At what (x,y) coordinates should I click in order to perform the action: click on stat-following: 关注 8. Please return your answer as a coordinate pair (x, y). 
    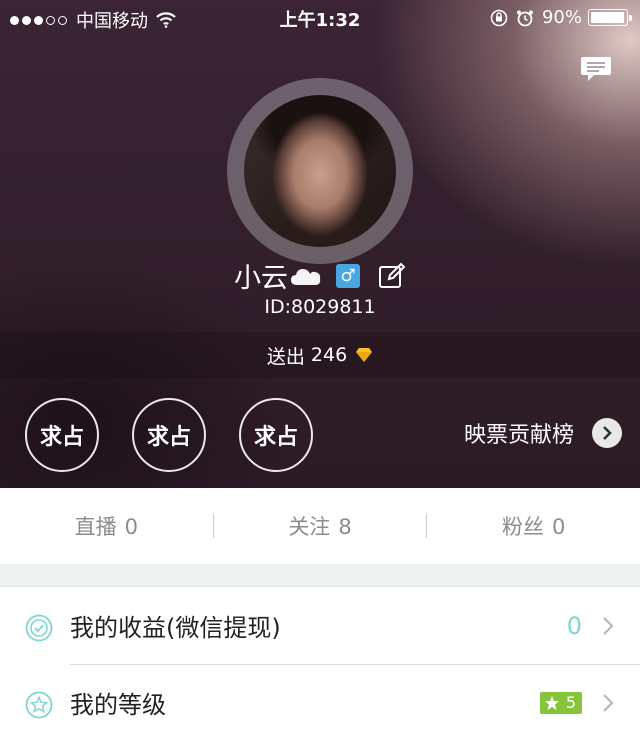
    Looking at the image, I should click on (320, 526).